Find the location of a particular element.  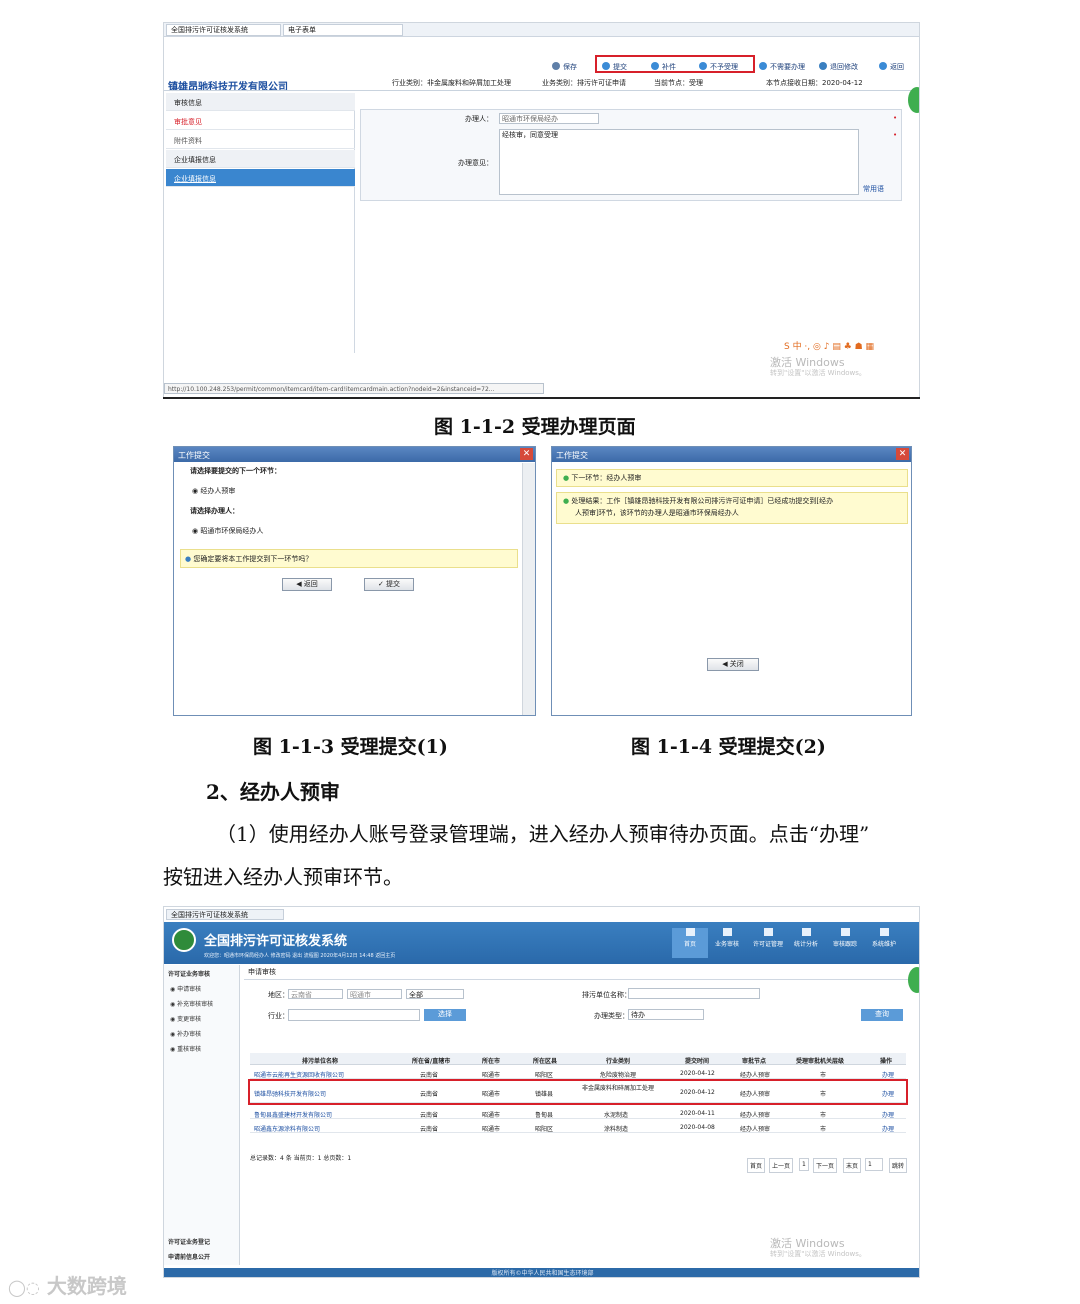

prev-page-button: 上一页 is located at coordinates (781, 1165).